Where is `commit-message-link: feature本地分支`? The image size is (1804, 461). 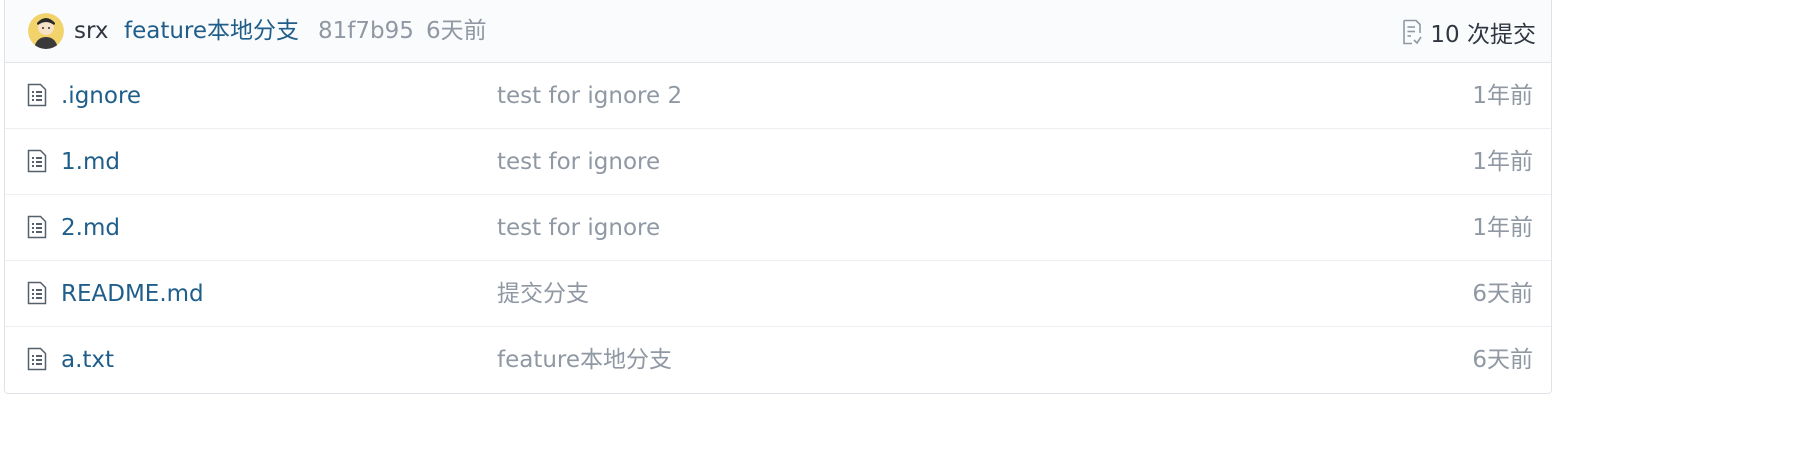 commit-message-link: feature本地分支 is located at coordinates (211, 31).